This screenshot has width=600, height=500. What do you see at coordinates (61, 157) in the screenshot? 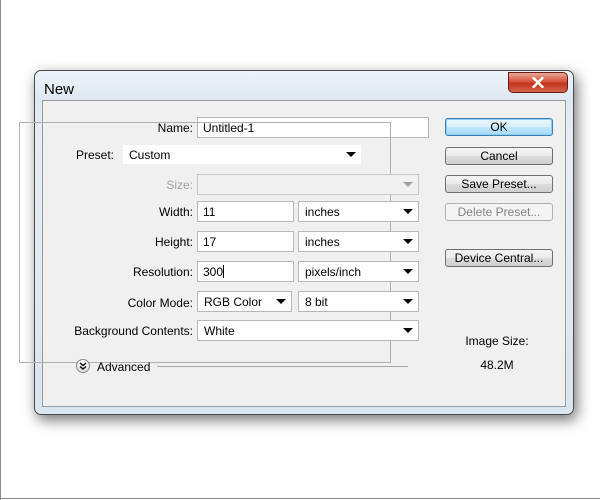
I see `groupbox-gap-left` at bounding box center [61, 157].